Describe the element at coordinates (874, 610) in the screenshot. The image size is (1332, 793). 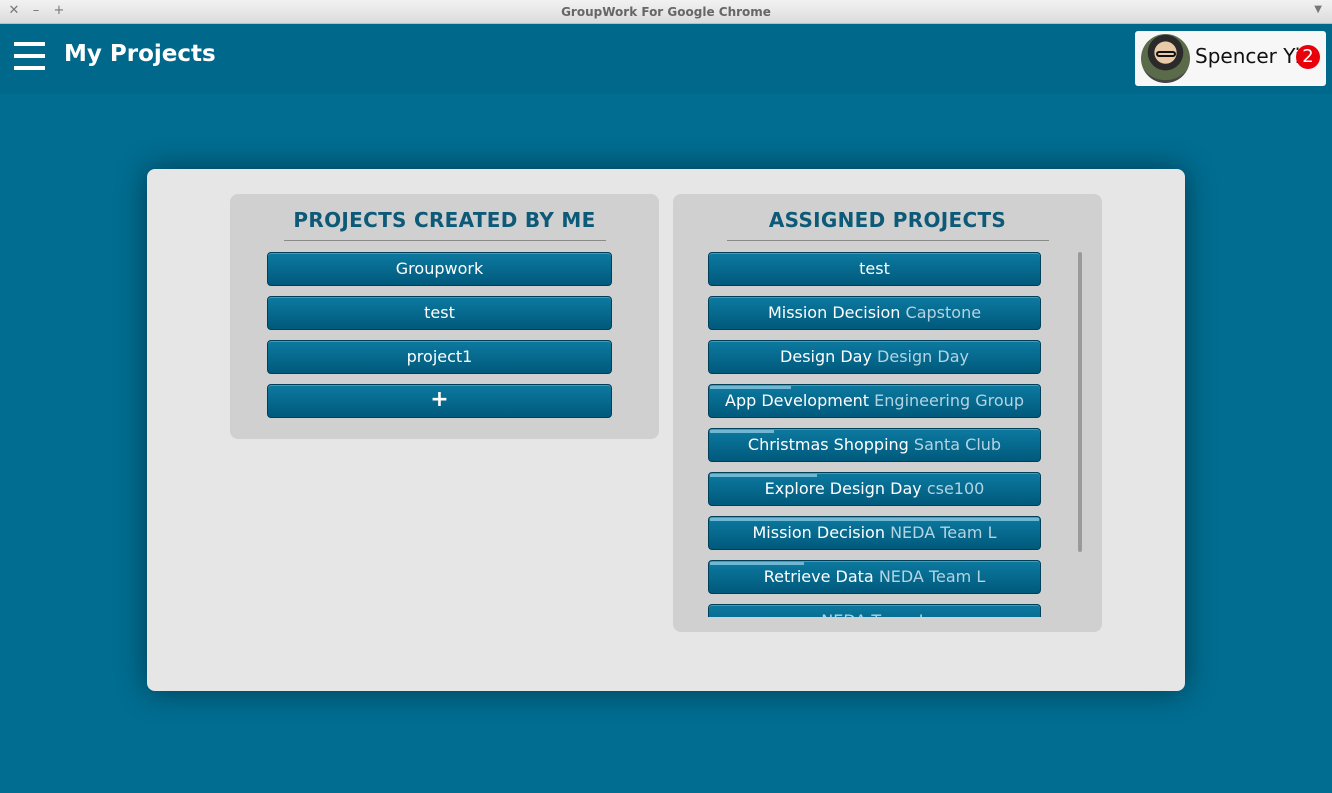
I see `assigned-project-button: NEDA Team L` at that location.